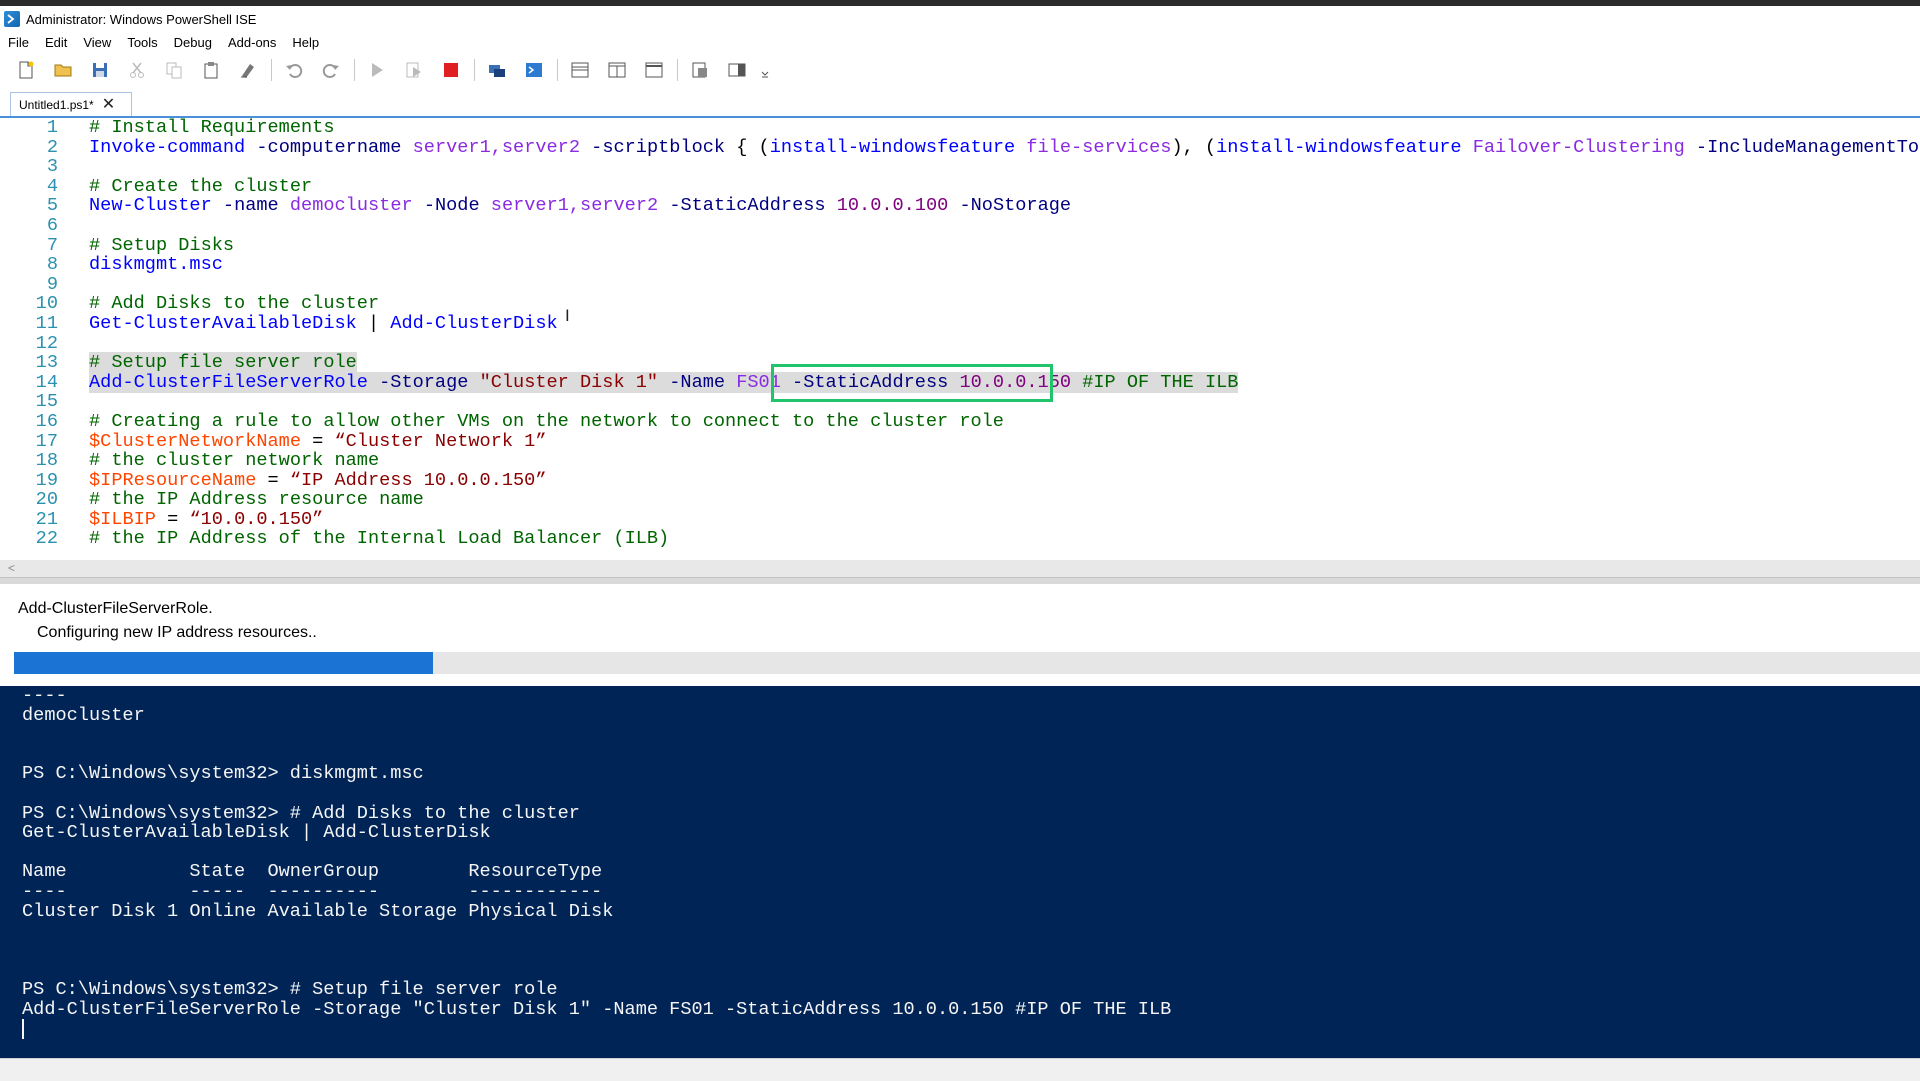 Image resolution: width=1920 pixels, height=1081 pixels. Describe the element at coordinates (56, 104) in the screenshot. I see `tab-label: Untitled1.ps1*` at that location.